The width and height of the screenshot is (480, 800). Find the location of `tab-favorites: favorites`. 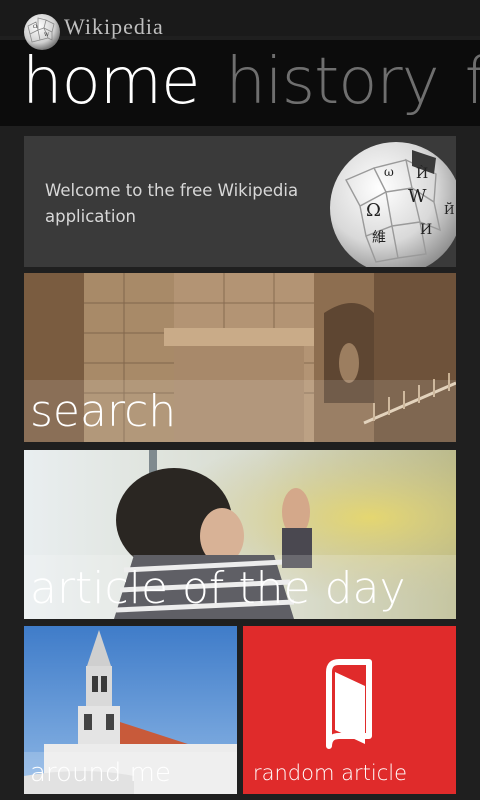

tab-favorites: favorites is located at coordinates (472, 82).